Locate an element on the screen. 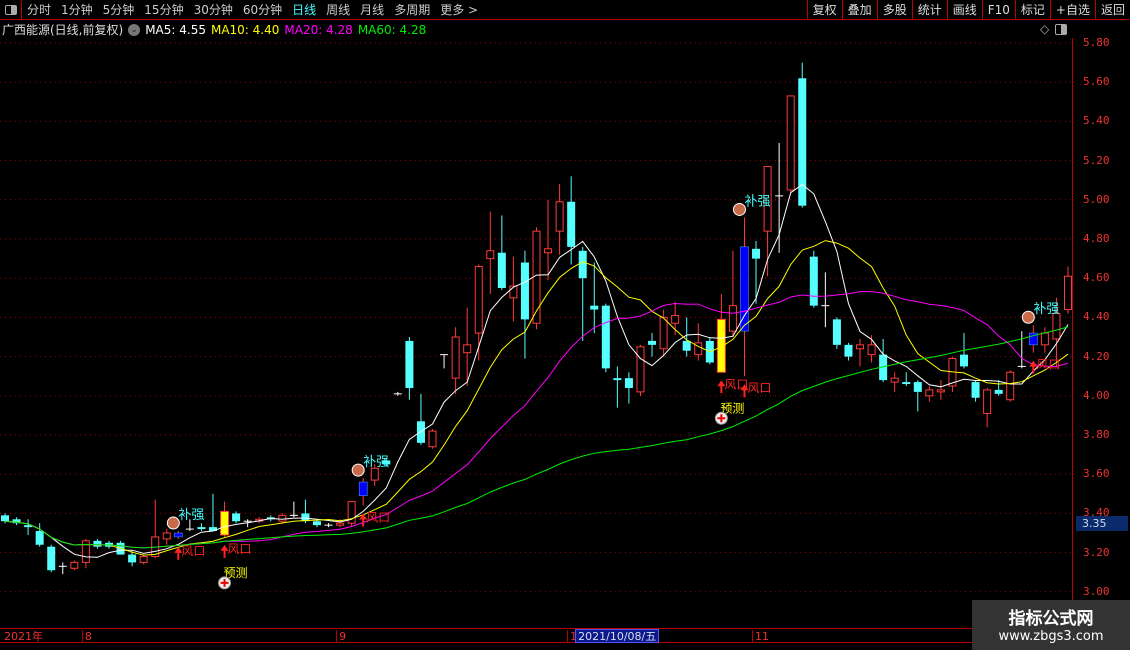 This screenshot has height=650, width=1130. price-label: 3.60 is located at coordinates (1096, 474).